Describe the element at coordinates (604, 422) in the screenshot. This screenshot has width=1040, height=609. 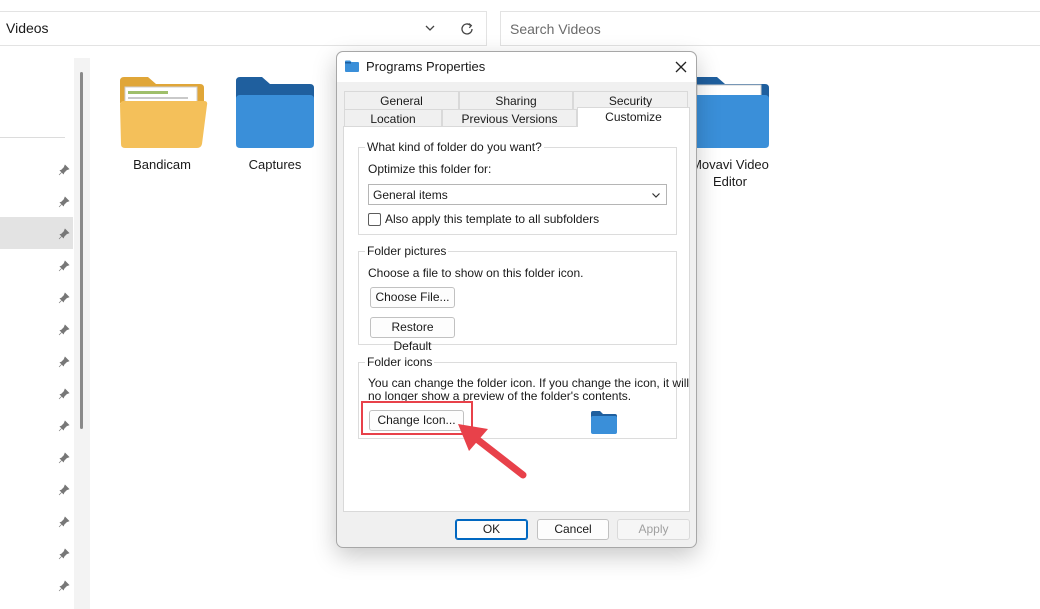
I see `folder-preview-icon` at that location.